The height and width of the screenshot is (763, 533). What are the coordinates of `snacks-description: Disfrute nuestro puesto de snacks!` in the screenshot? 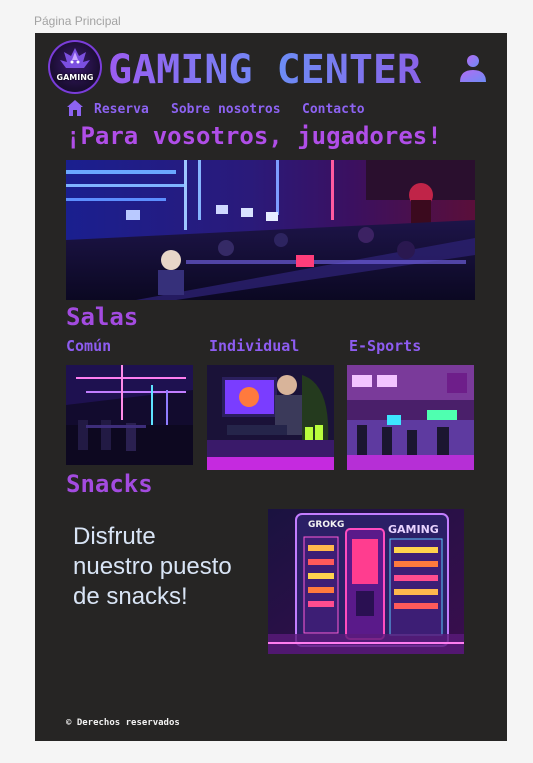 It's located at (152, 566).